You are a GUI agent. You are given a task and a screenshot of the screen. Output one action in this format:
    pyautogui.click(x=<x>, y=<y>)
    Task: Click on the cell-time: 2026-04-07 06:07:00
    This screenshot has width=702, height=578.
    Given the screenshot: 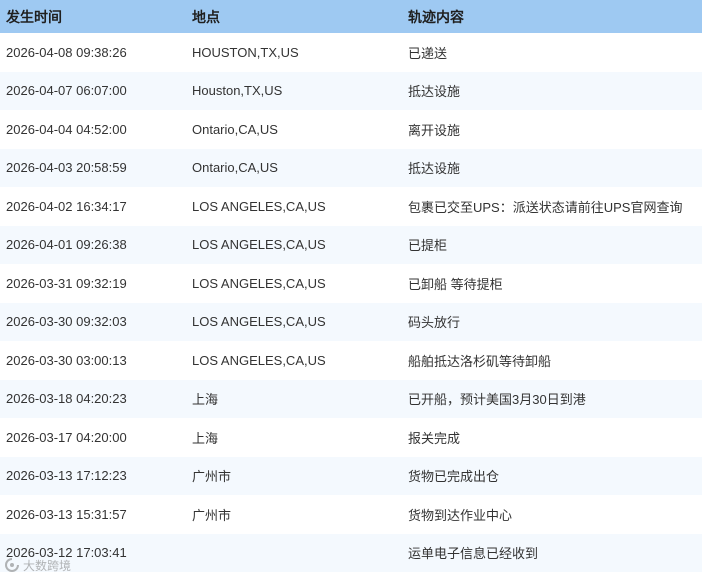 What is the action you would take?
    pyautogui.click(x=96, y=90)
    